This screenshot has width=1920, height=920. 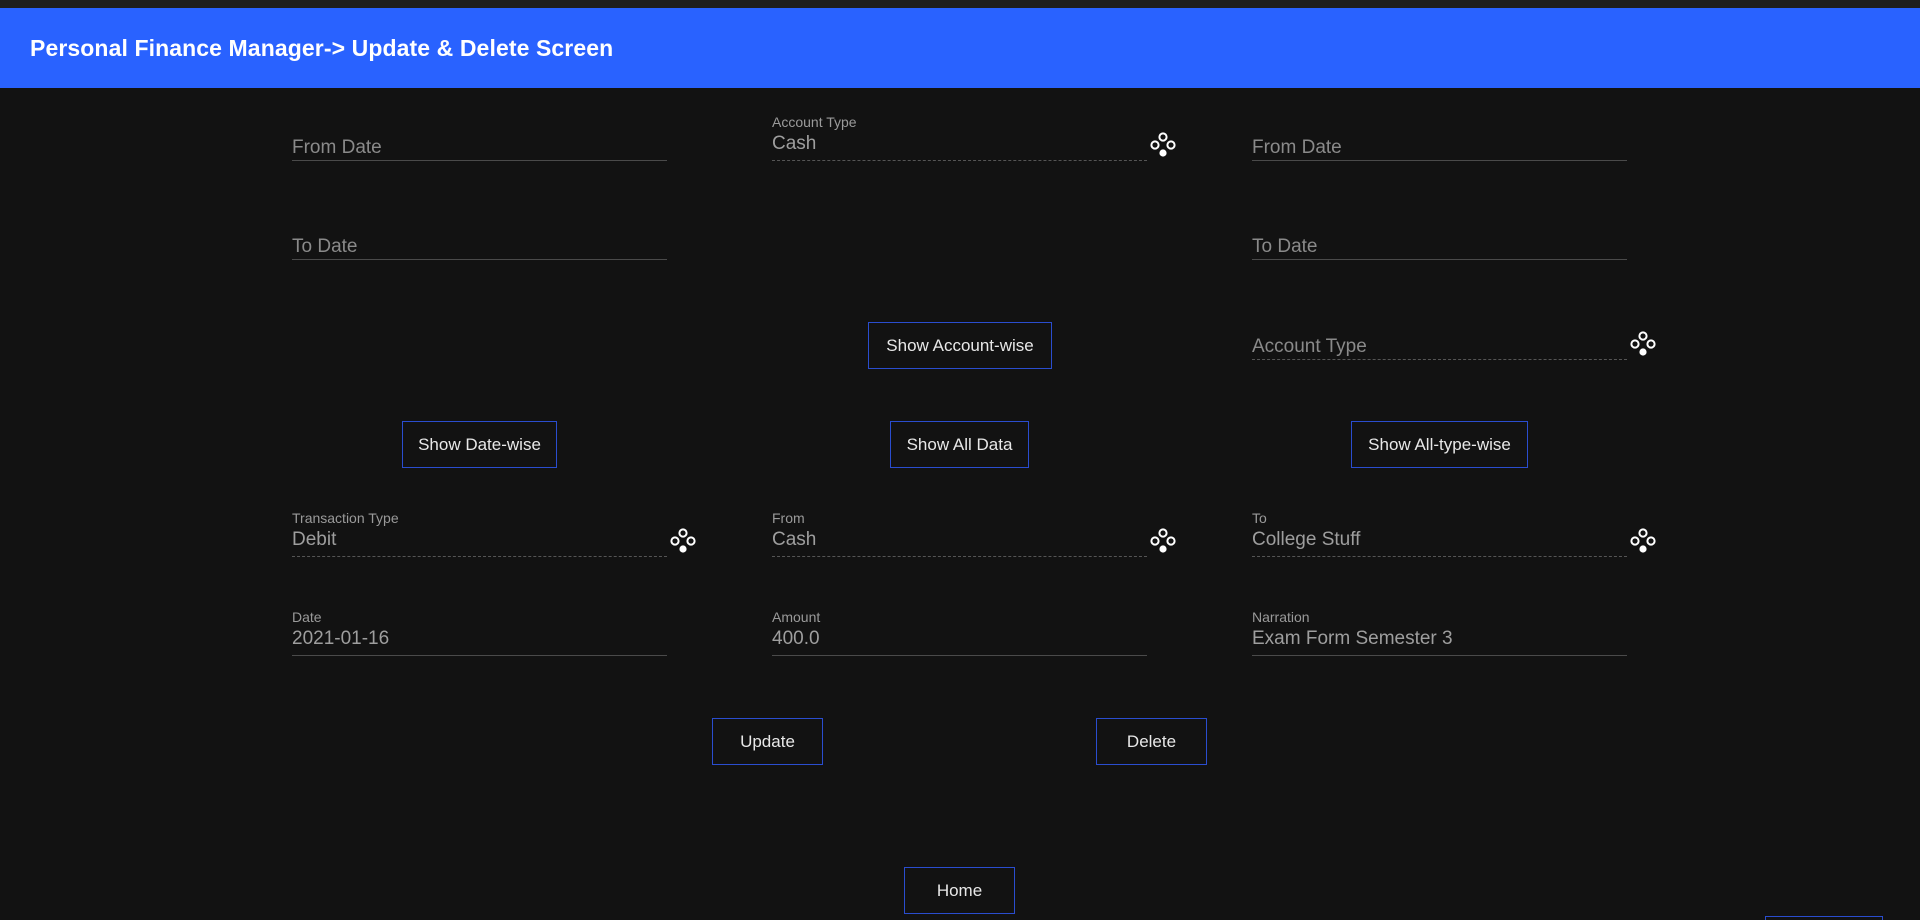 I want to click on all-type-to-date-field: To Date, so click(x=1439, y=230).